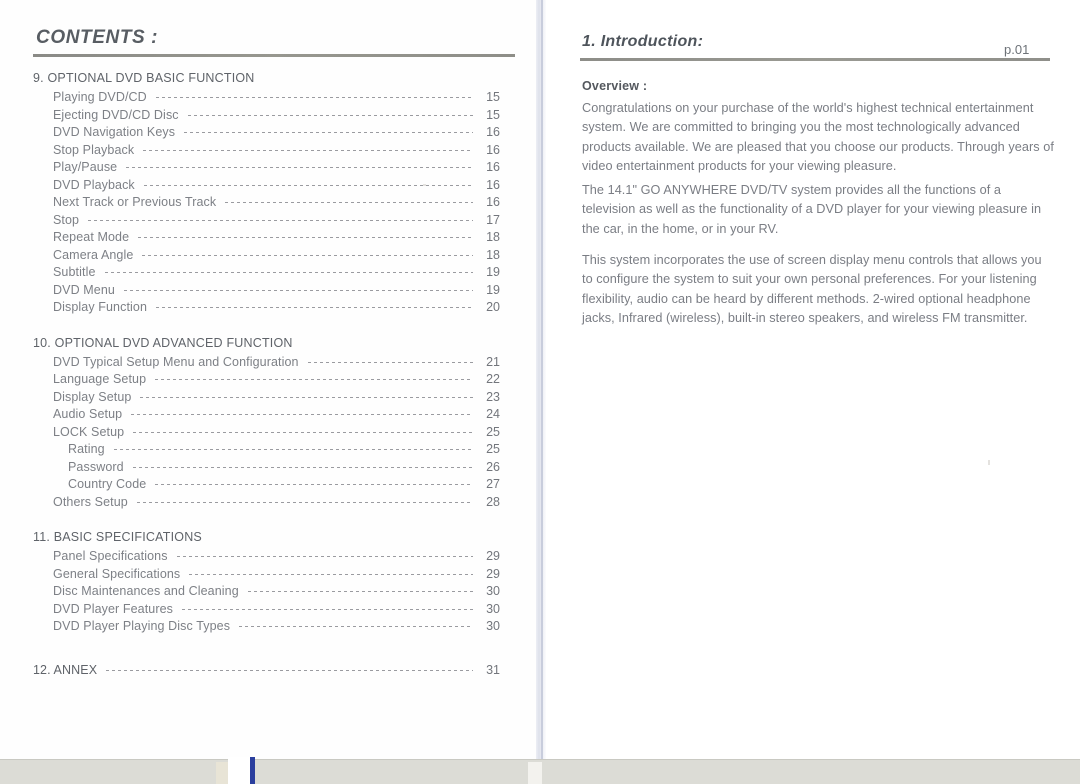 The height and width of the screenshot is (784, 1080). Describe the element at coordinates (93, 254) in the screenshot. I see `toc-entry-label: Camera Angle` at that location.